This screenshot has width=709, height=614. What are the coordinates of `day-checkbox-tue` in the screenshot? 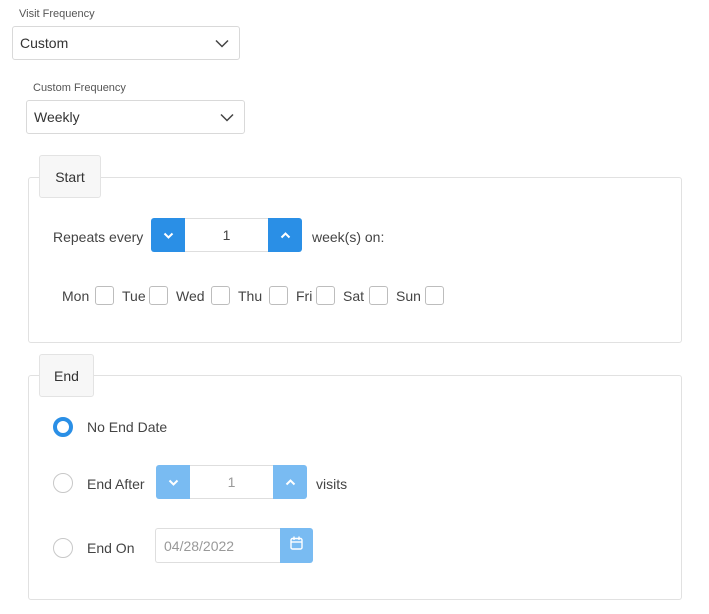 It's located at (158, 295).